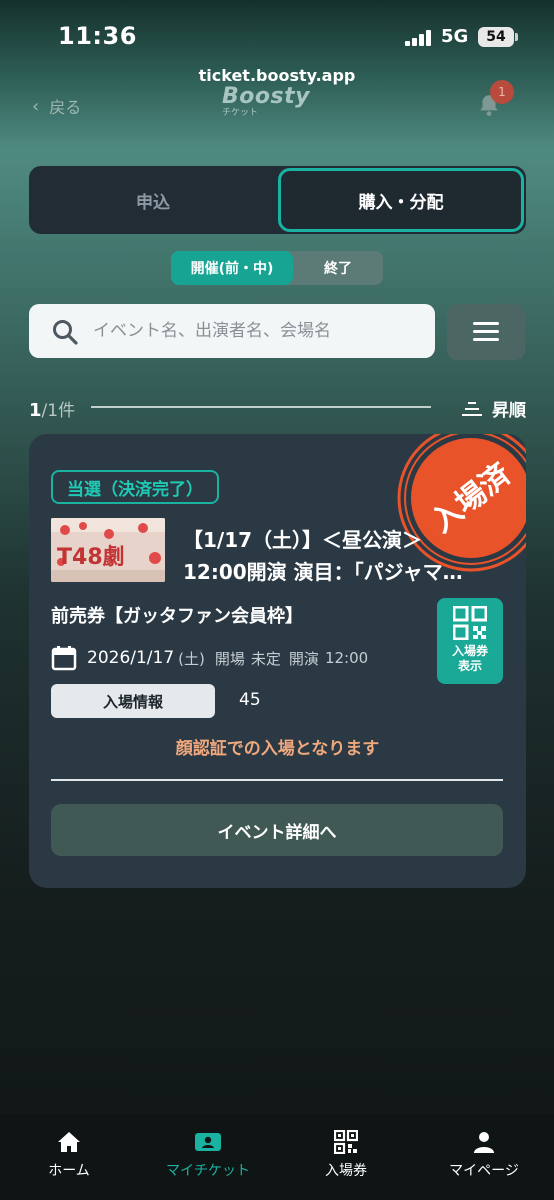 The image size is (554, 1200). What do you see at coordinates (91, 557) in the screenshot?
I see `thumbnail-text: T48劇` at bounding box center [91, 557].